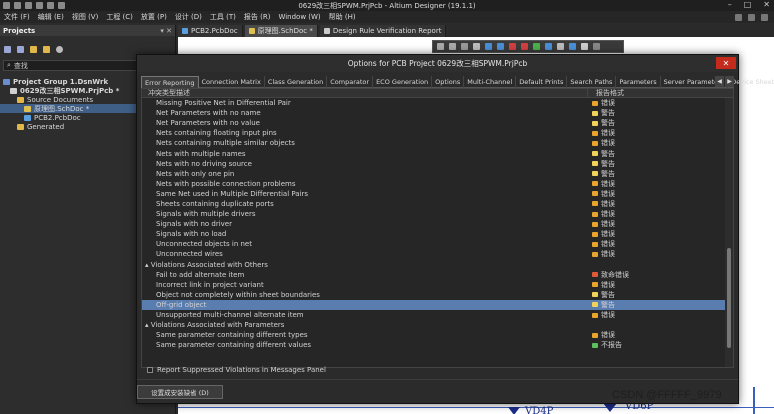 The height and width of the screenshot is (414, 774). I want to click on port-icon, so click(548, 46).